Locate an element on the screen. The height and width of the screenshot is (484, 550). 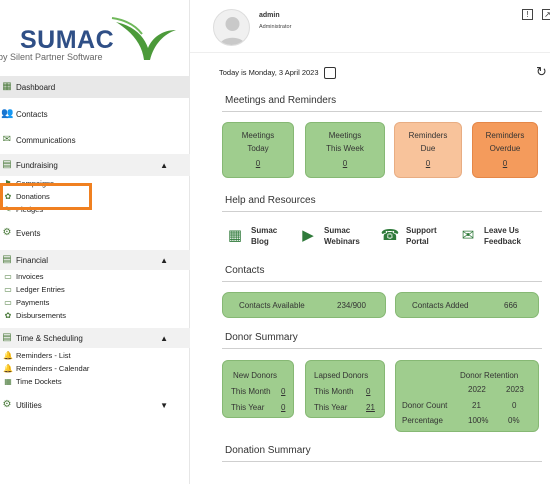
nav-time-scheduling: ▤ Time & Scheduling ▲ is located at coordinates (95, 338).